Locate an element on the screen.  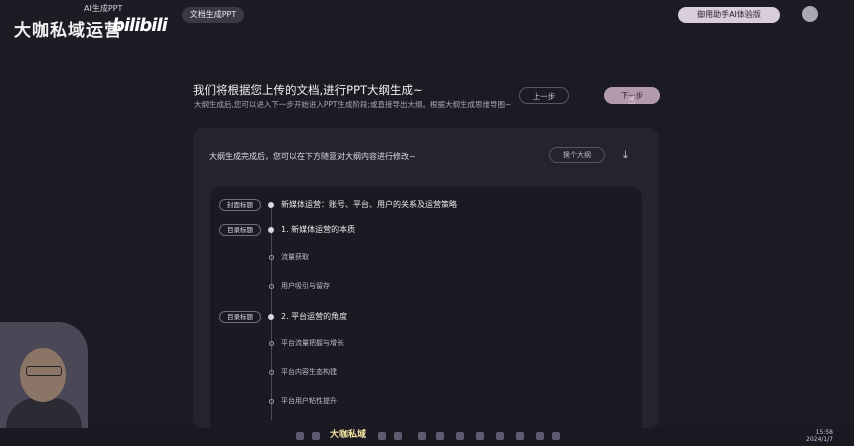
download-icon: ⤓ is located at coordinates (625, 155).